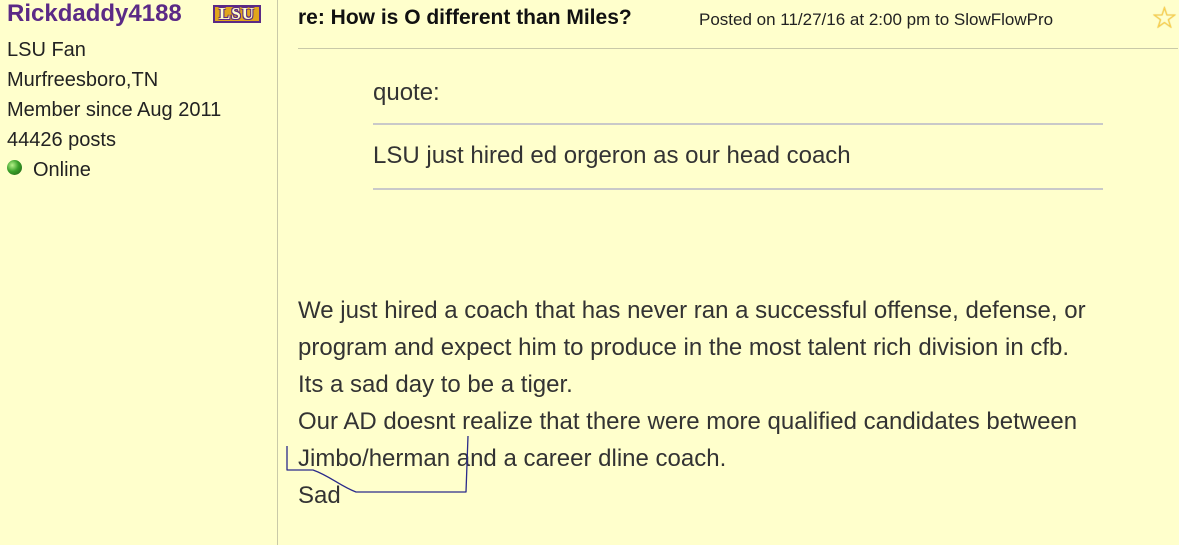 This screenshot has width=1179, height=545. Describe the element at coordinates (94, 14) in the screenshot. I see `username-link: Rickdaddy4188` at that location.